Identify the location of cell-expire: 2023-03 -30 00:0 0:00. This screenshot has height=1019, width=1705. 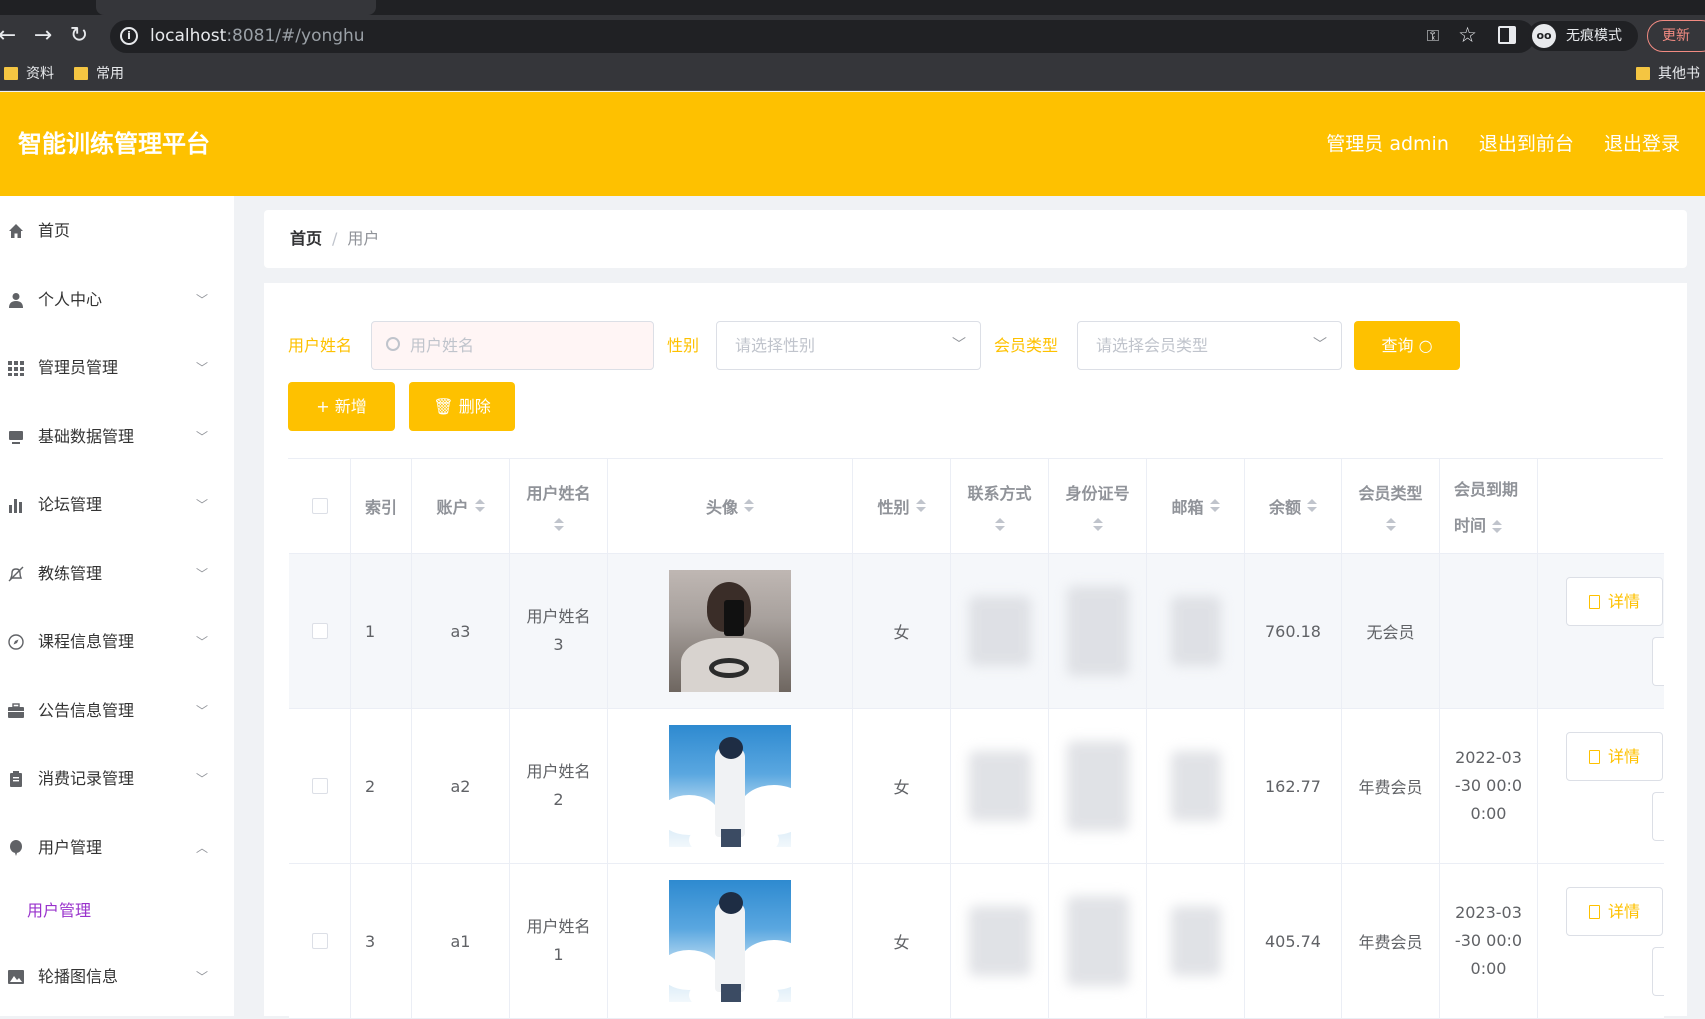
(1489, 941).